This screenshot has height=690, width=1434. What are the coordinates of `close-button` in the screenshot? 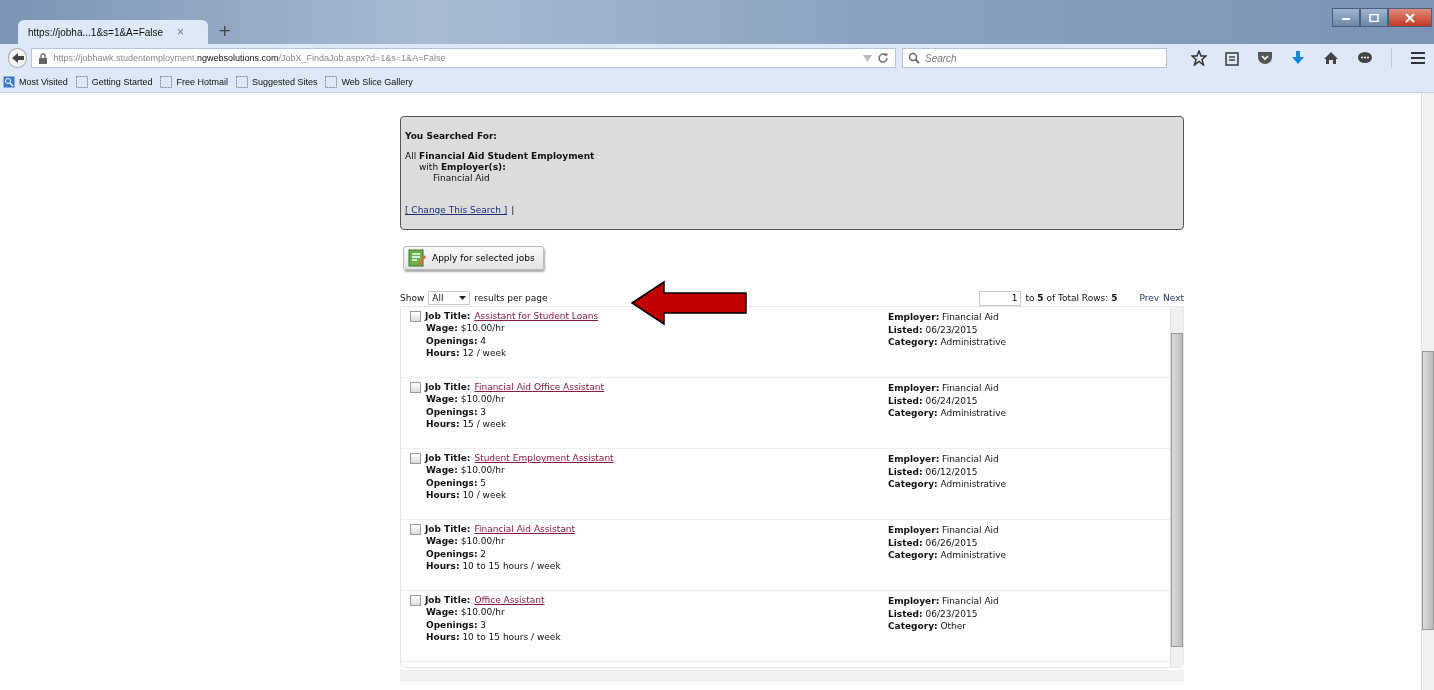 It's located at (1410, 17).